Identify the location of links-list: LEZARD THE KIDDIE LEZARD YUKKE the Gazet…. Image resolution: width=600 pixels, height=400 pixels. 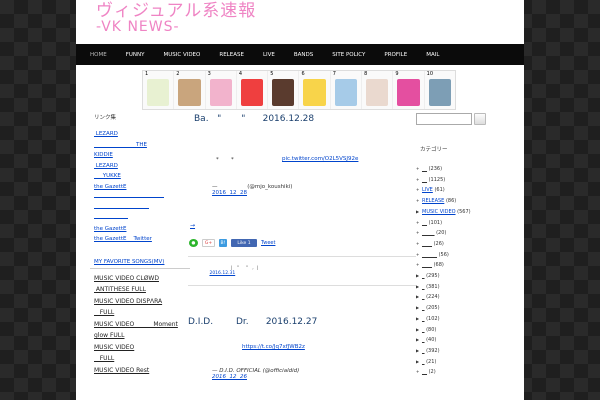
(140, 187).